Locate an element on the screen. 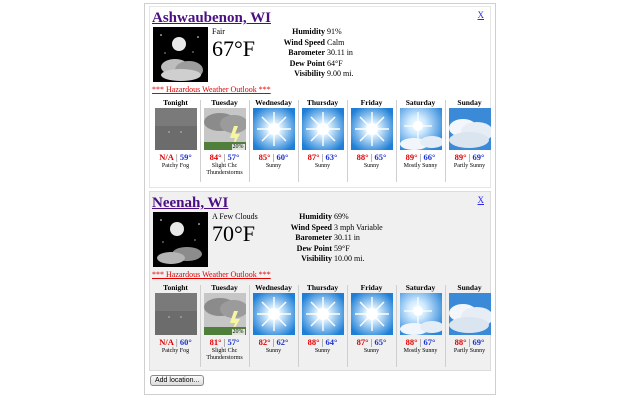  barometer-label: Barometer is located at coordinates (306, 52).